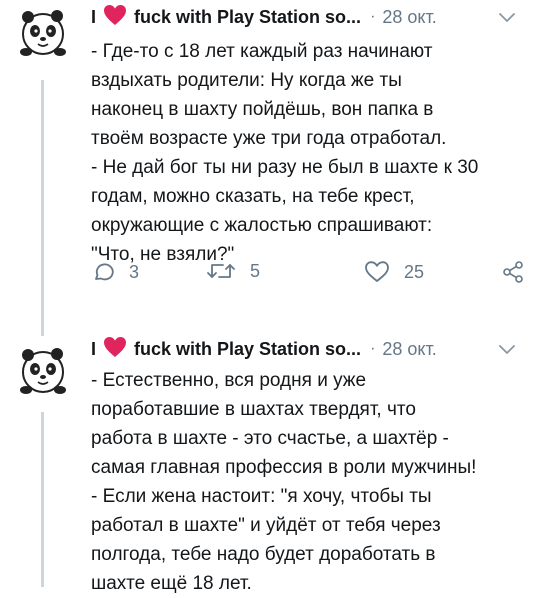 The image size is (540, 598). I want to click on reply-button: 3, so click(115, 272).